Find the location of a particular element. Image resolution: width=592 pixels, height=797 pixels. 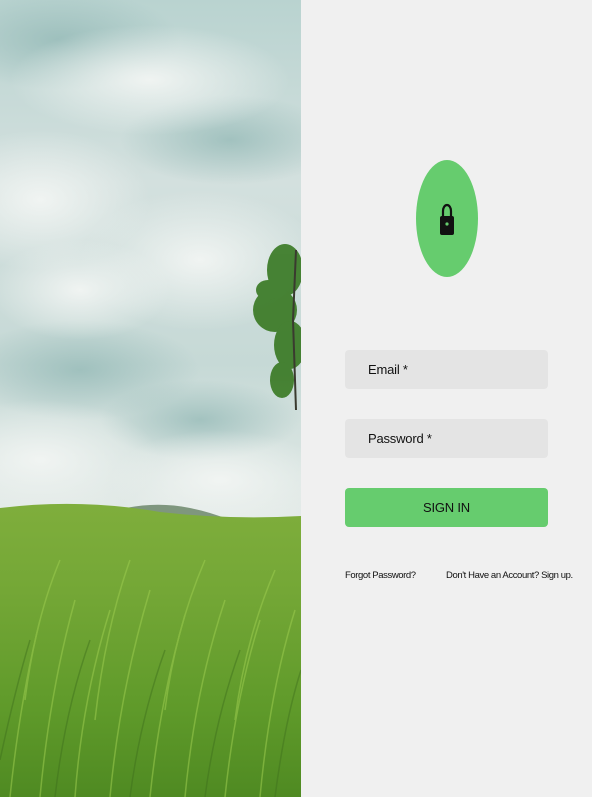

password-label: Password * is located at coordinates (400, 438).